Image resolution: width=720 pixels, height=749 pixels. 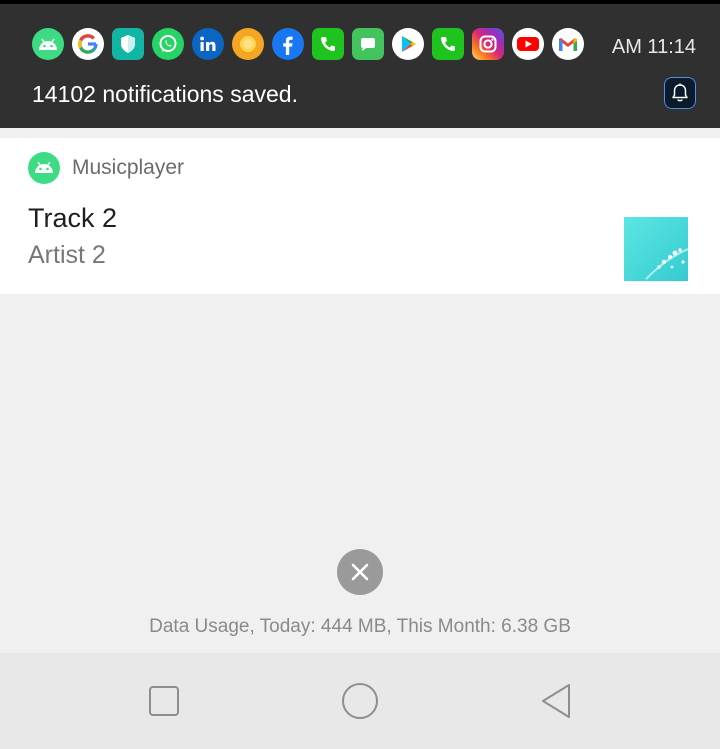 I want to click on linkedin-icon, so click(x=208, y=44).